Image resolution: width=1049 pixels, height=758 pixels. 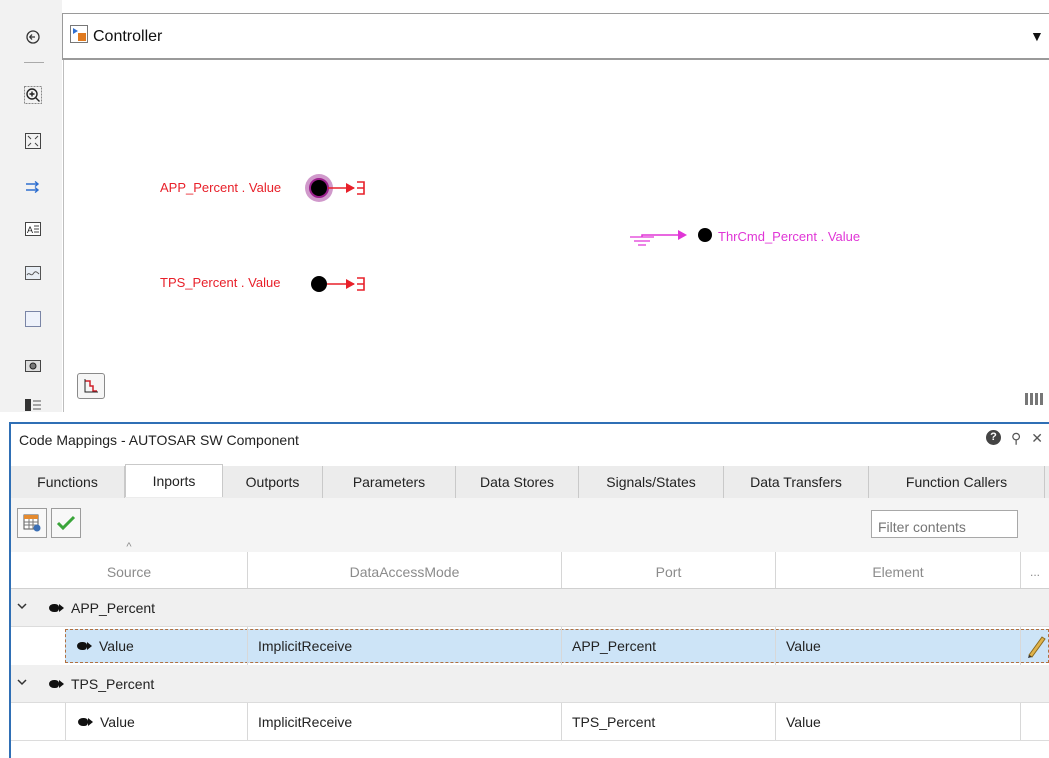 I want to click on group-cell: TPS_Percent, so click(x=544, y=683).